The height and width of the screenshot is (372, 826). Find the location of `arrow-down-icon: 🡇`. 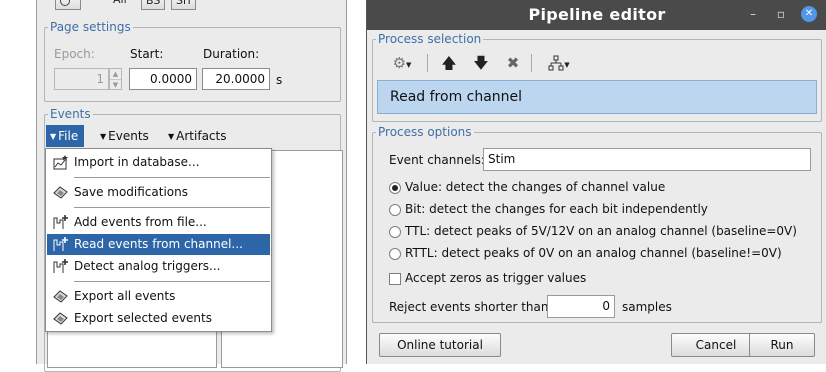

arrow-down-icon: 🡇 is located at coordinates (481, 63).